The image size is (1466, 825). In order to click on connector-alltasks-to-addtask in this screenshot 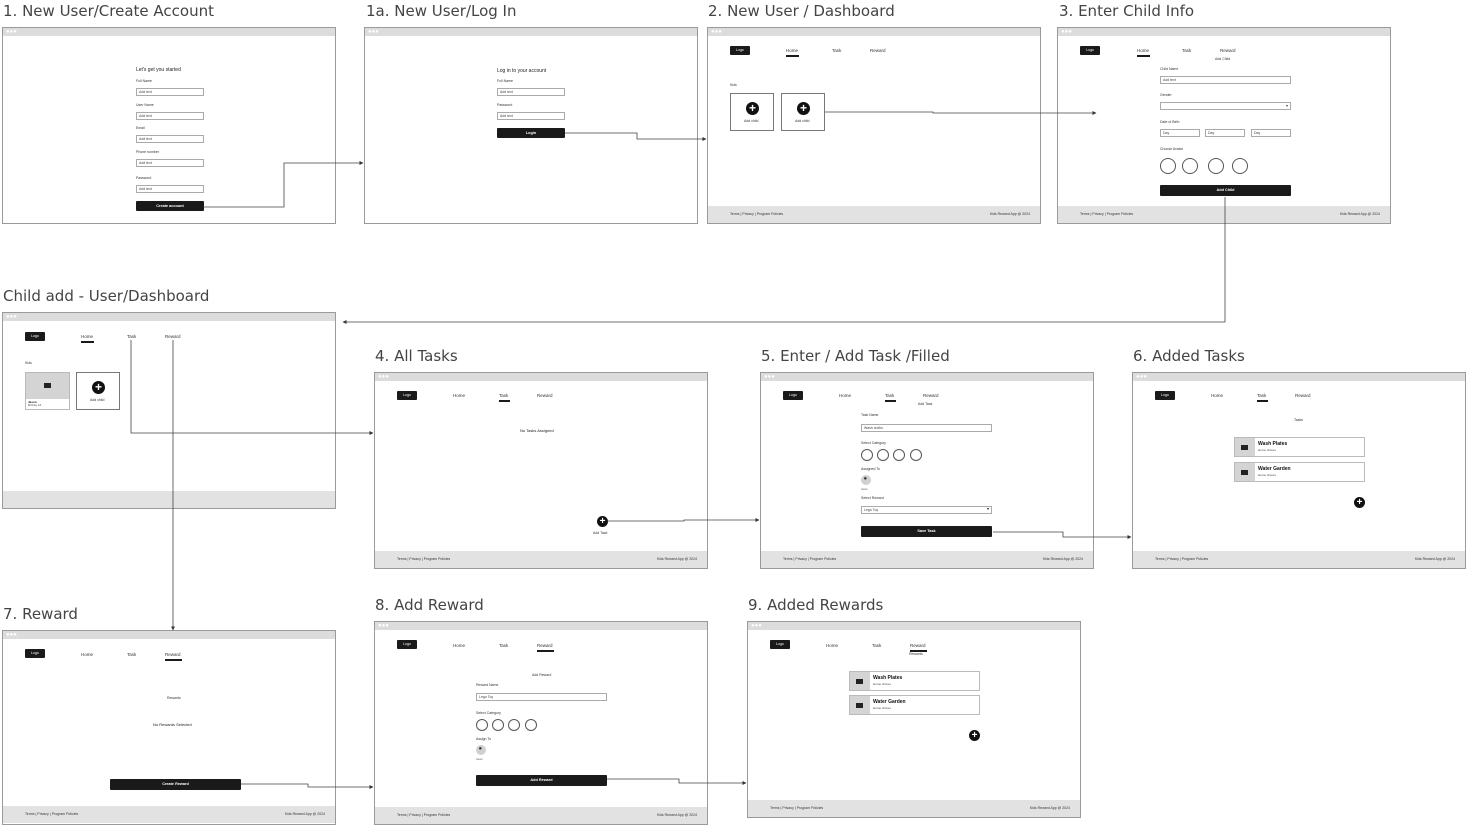, I will do `click(683, 520)`.